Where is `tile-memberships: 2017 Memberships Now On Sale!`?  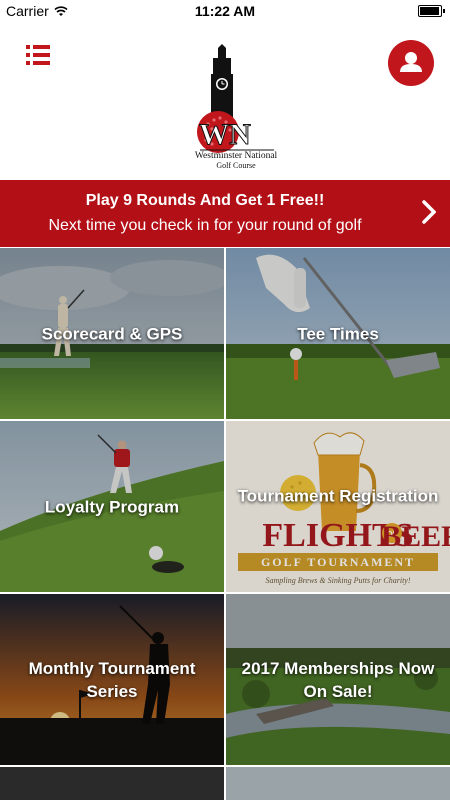 tile-memberships: 2017 Memberships Now On Sale! is located at coordinates (338, 679).